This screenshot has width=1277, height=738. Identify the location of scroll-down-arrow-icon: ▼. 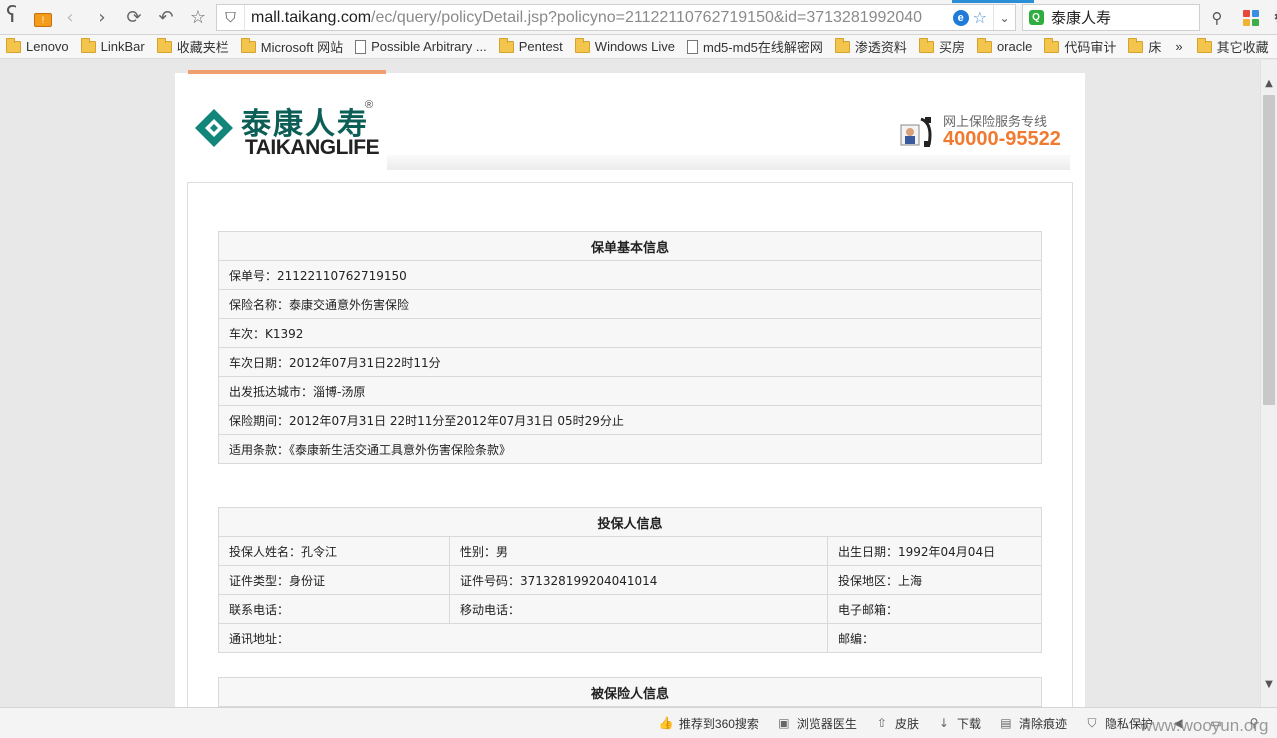
(1269, 685).